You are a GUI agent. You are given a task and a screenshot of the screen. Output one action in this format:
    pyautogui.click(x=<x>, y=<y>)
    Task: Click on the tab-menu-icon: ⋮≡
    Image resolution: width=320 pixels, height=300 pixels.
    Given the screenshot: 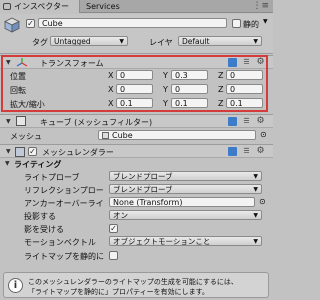 What is the action you would take?
    pyautogui.click(x=260, y=6)
    